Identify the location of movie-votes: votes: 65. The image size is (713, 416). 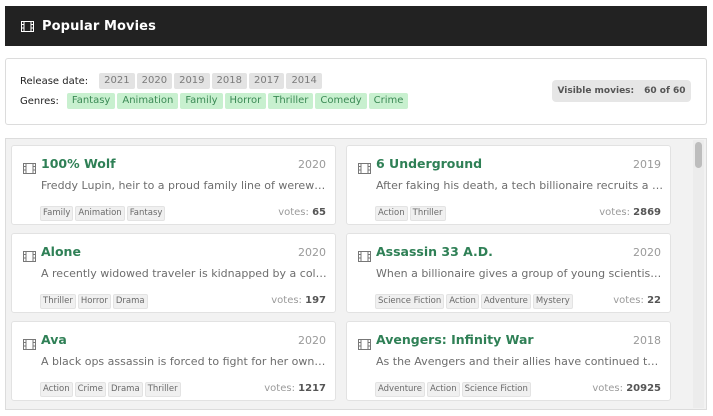
(302, 212).